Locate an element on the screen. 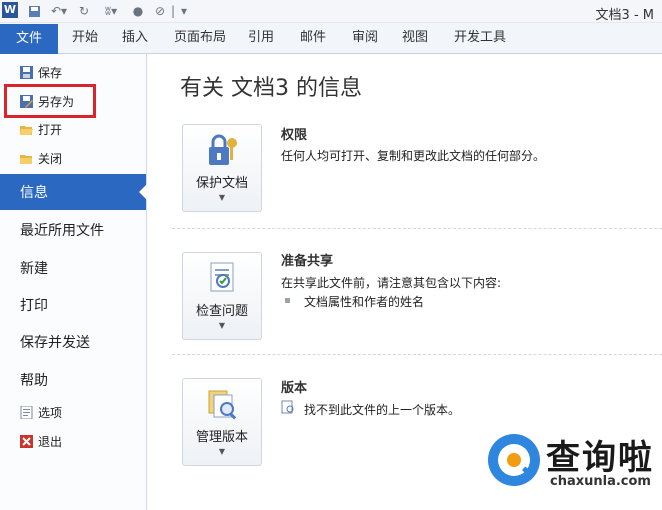  highlight-box-save-as is located at coordinates (50, 101).